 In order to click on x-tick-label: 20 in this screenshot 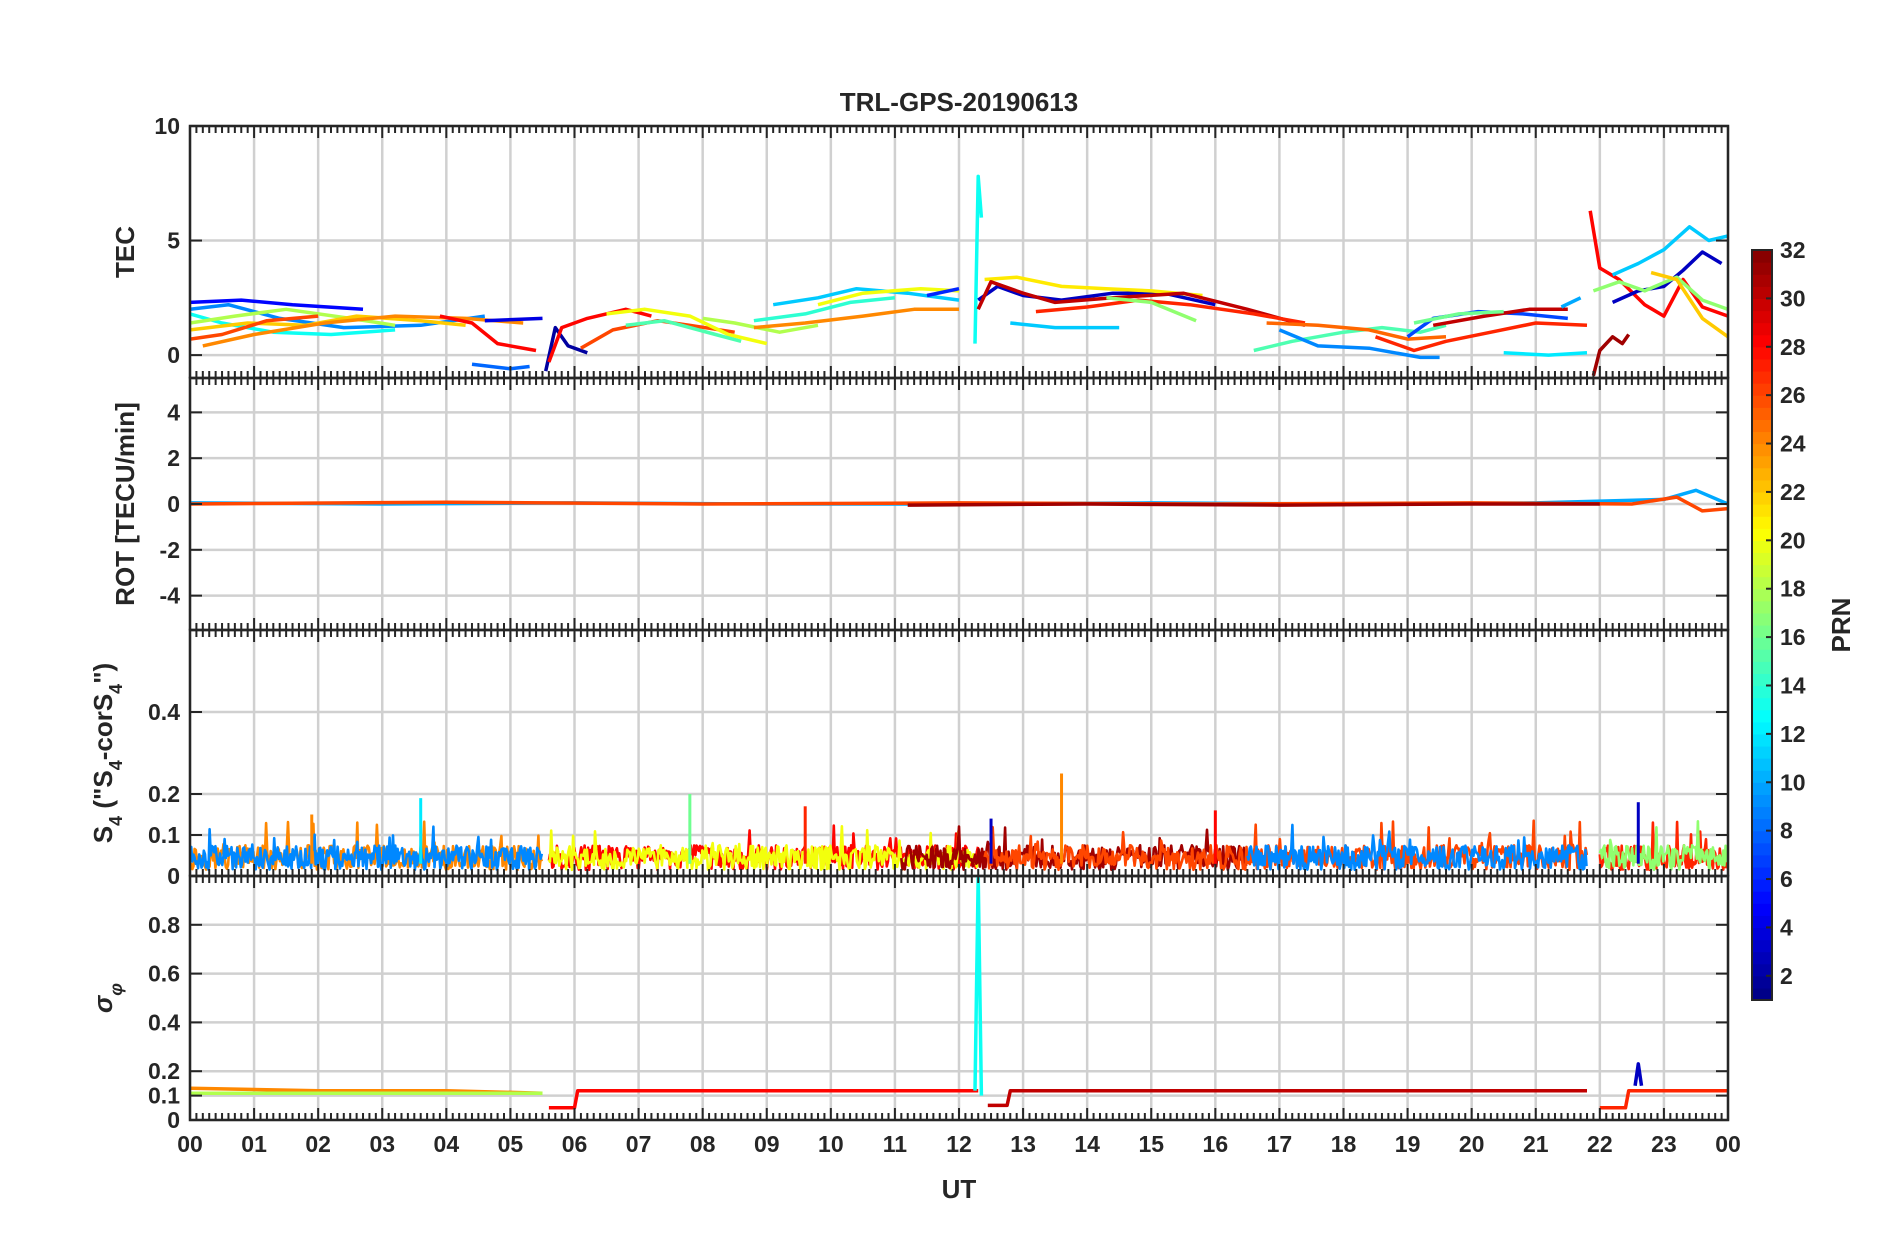, I will do `click(1472, 1144)`.